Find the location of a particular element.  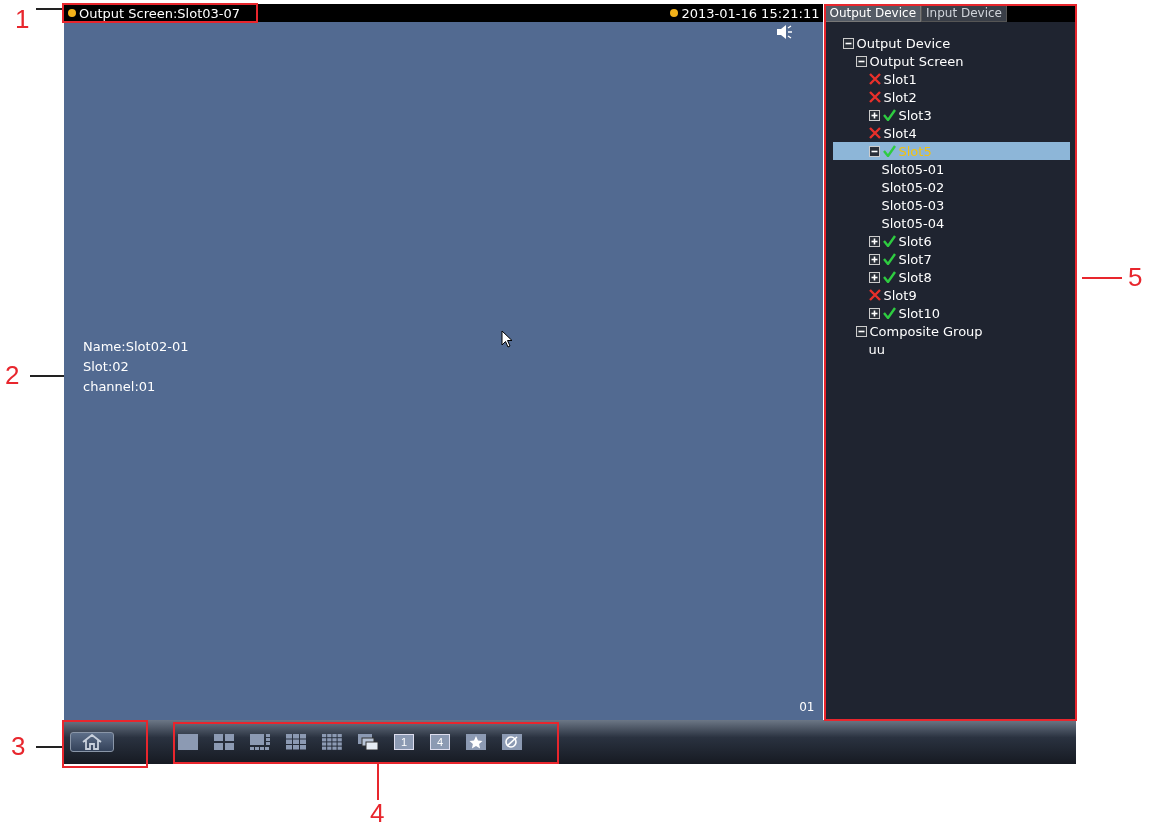

tree-item: Slot10 is located at coordinates (951, 313).